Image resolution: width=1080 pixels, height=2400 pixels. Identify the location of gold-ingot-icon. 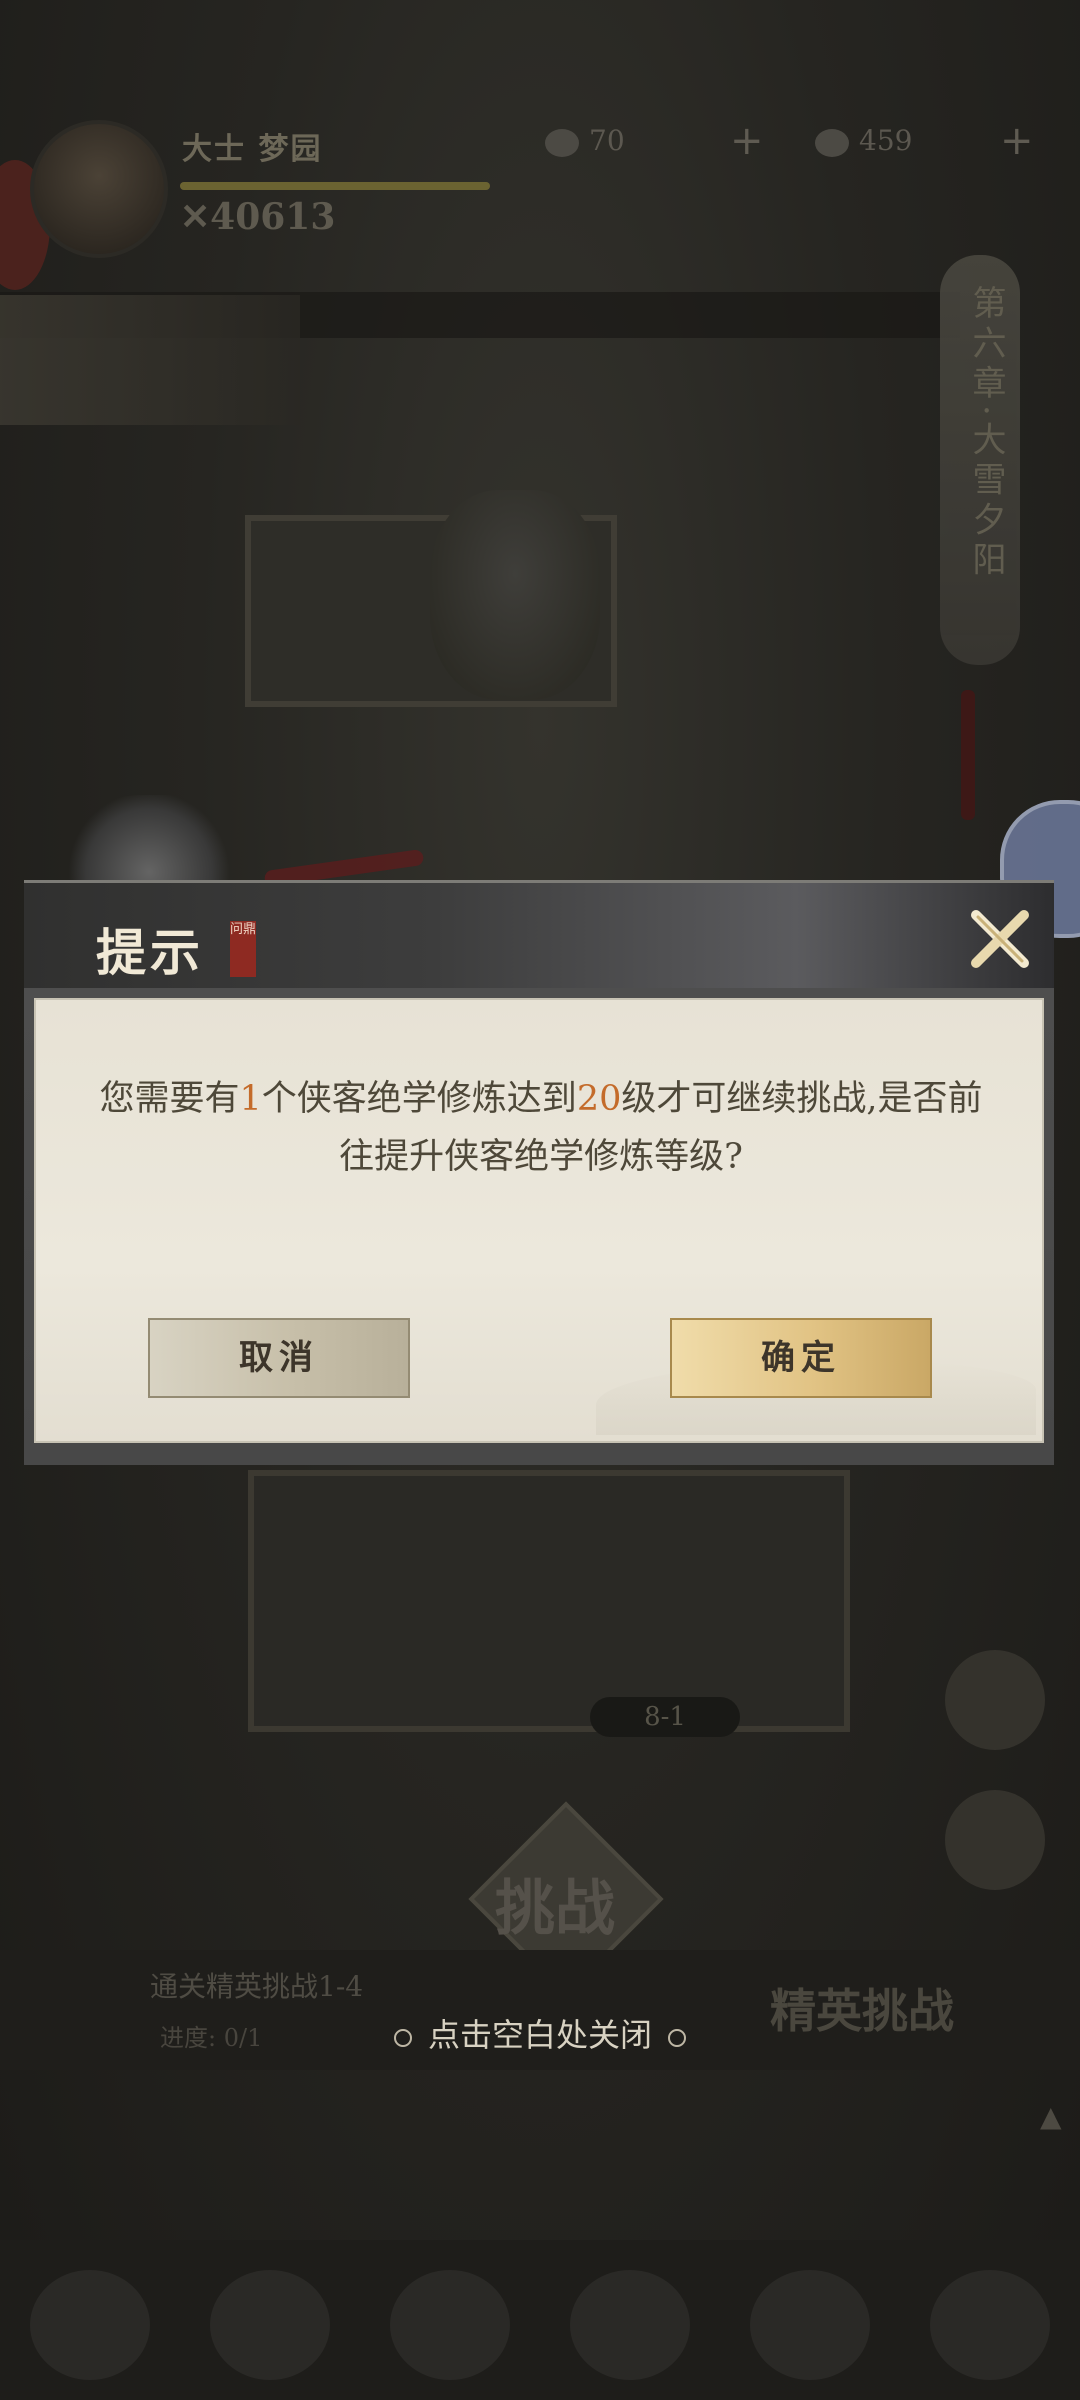
(832, 142).